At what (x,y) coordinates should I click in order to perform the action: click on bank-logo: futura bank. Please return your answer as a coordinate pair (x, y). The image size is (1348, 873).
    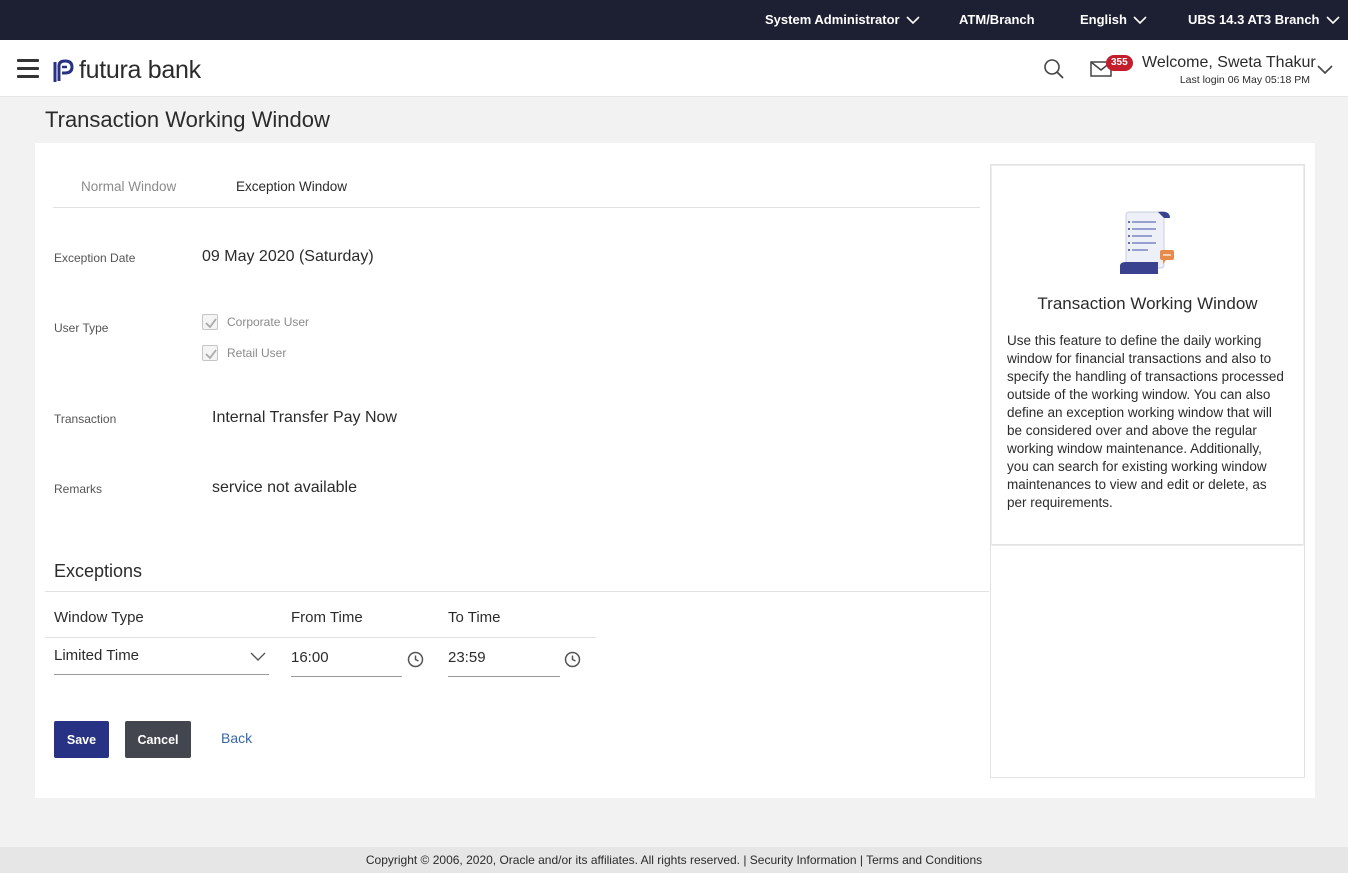
    Looking at the image, I should click on (125, 70).